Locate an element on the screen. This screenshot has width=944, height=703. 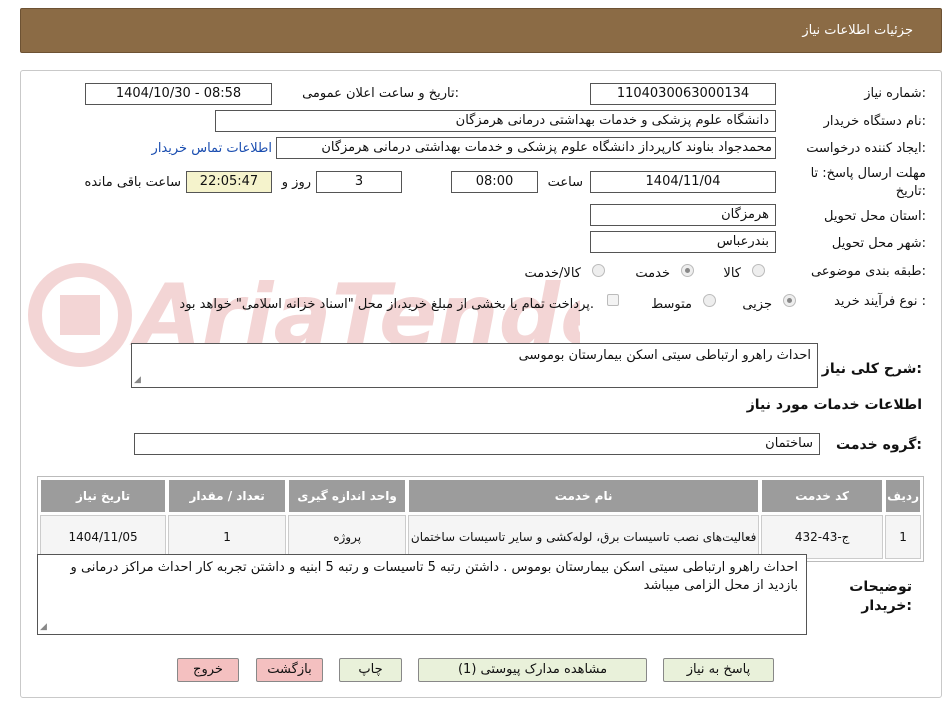
category-radio-service is located at coordinates (687, 270).